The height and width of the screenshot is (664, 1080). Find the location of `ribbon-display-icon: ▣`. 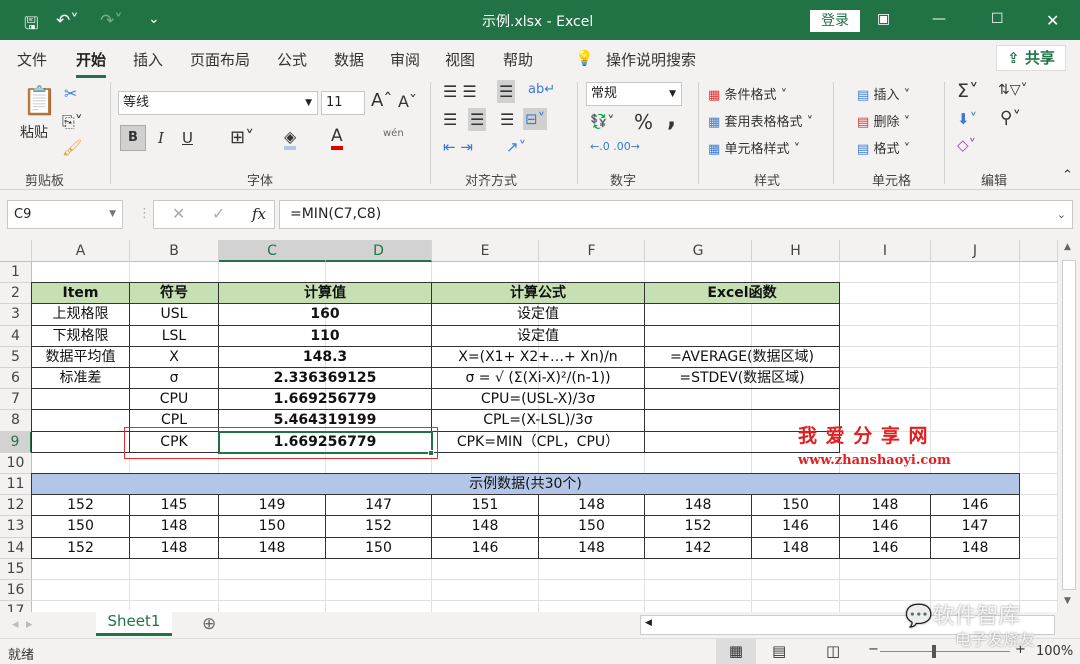

ribbon-display-icon: ▣ is located at coordinates (883, 19).